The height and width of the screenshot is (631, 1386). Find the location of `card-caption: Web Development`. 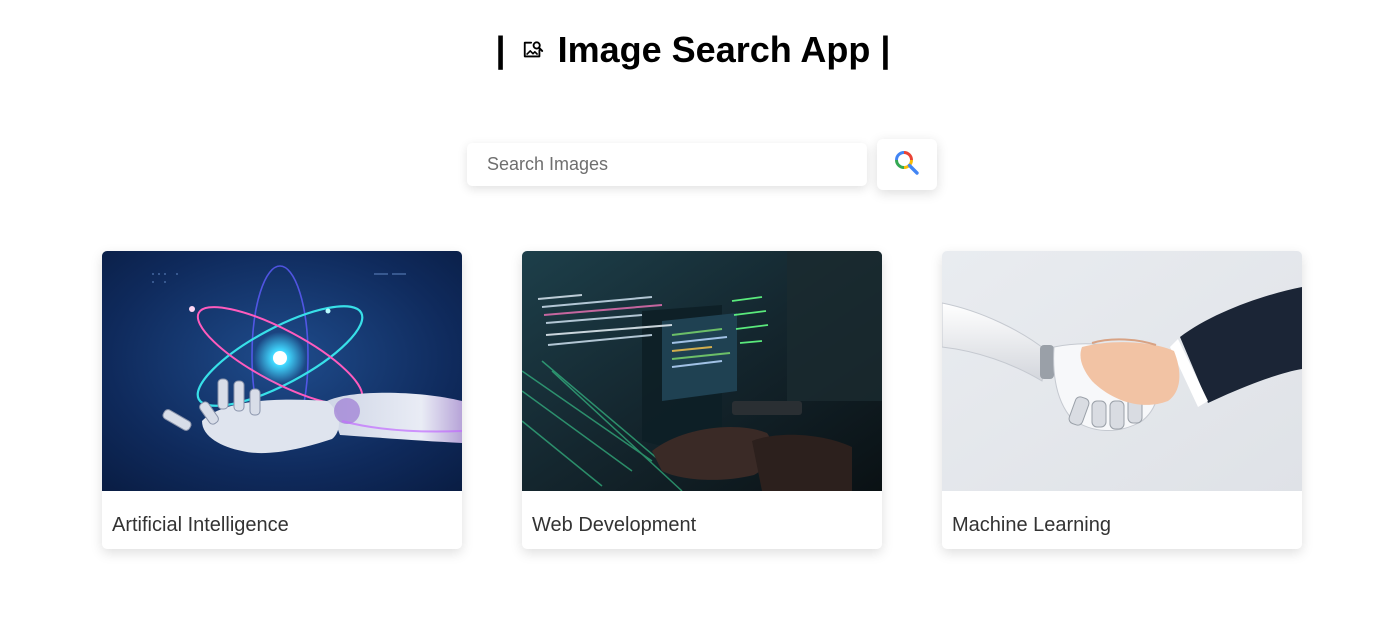

card-caption: Web Development is located at coordinates (614, 525).